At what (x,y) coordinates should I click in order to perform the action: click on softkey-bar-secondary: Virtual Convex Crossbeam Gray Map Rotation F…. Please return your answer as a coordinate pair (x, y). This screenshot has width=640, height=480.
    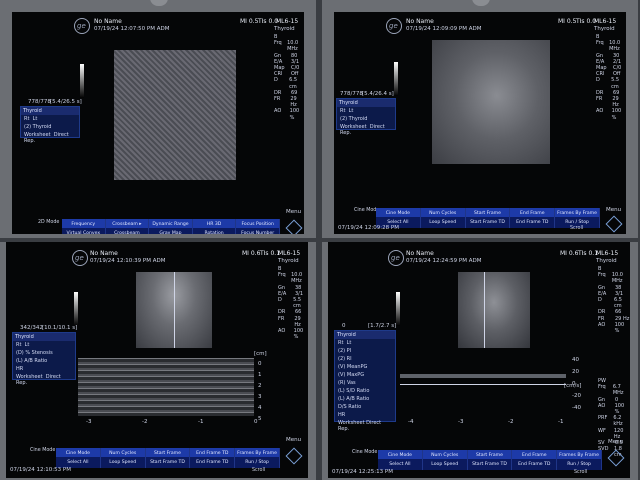
    Looking at the image, I should click on (171, 231).